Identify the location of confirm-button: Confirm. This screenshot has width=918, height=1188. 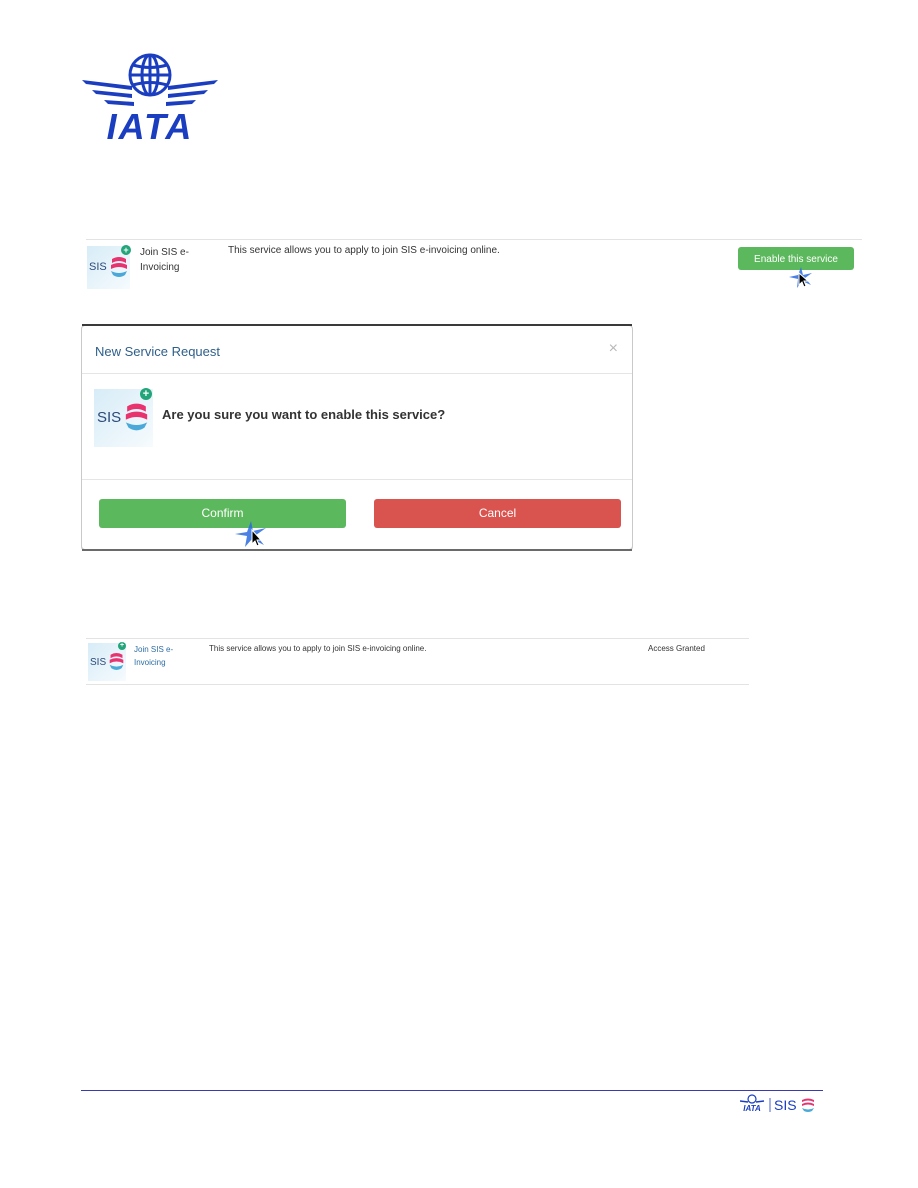
(222, 513).